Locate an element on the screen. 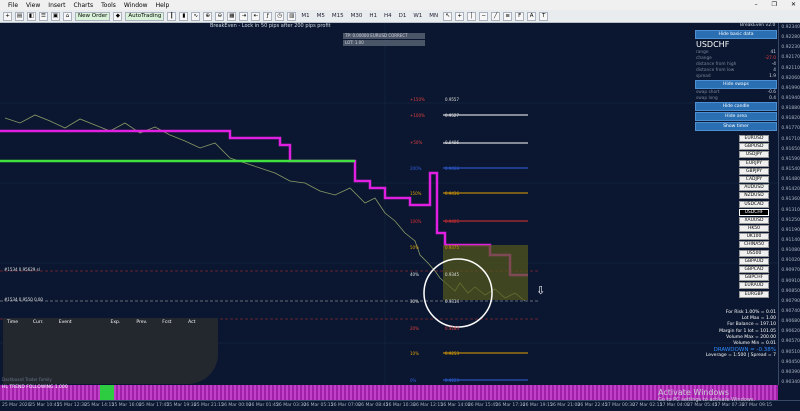 Image resolution: width=800 pixels, height=411 pixels. symbol-button-eurjpy: EURJPY is located at coordinates (754, 163).